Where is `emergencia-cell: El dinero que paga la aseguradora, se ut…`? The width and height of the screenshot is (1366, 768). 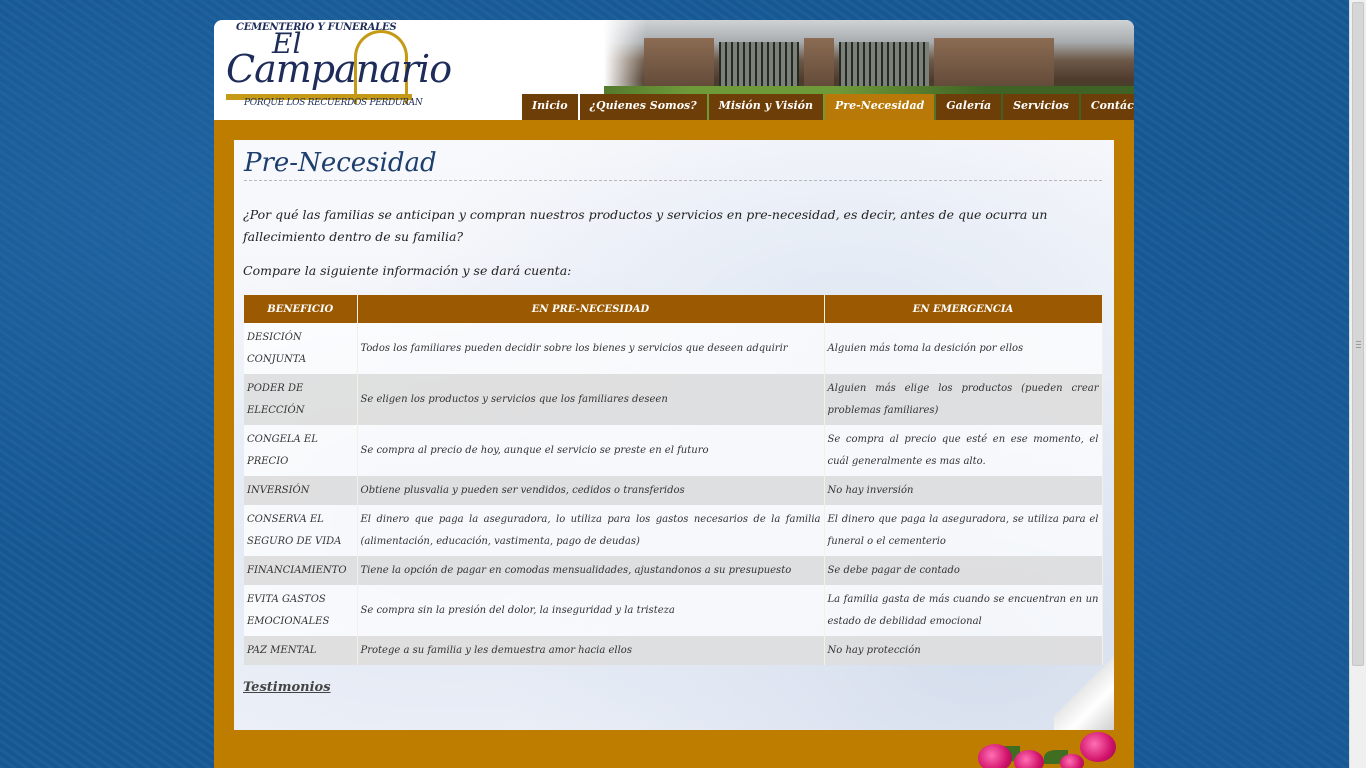
emergencia-cell: El dinero que paga la aseguradora, se ut… is located at coordinates (963, 530).